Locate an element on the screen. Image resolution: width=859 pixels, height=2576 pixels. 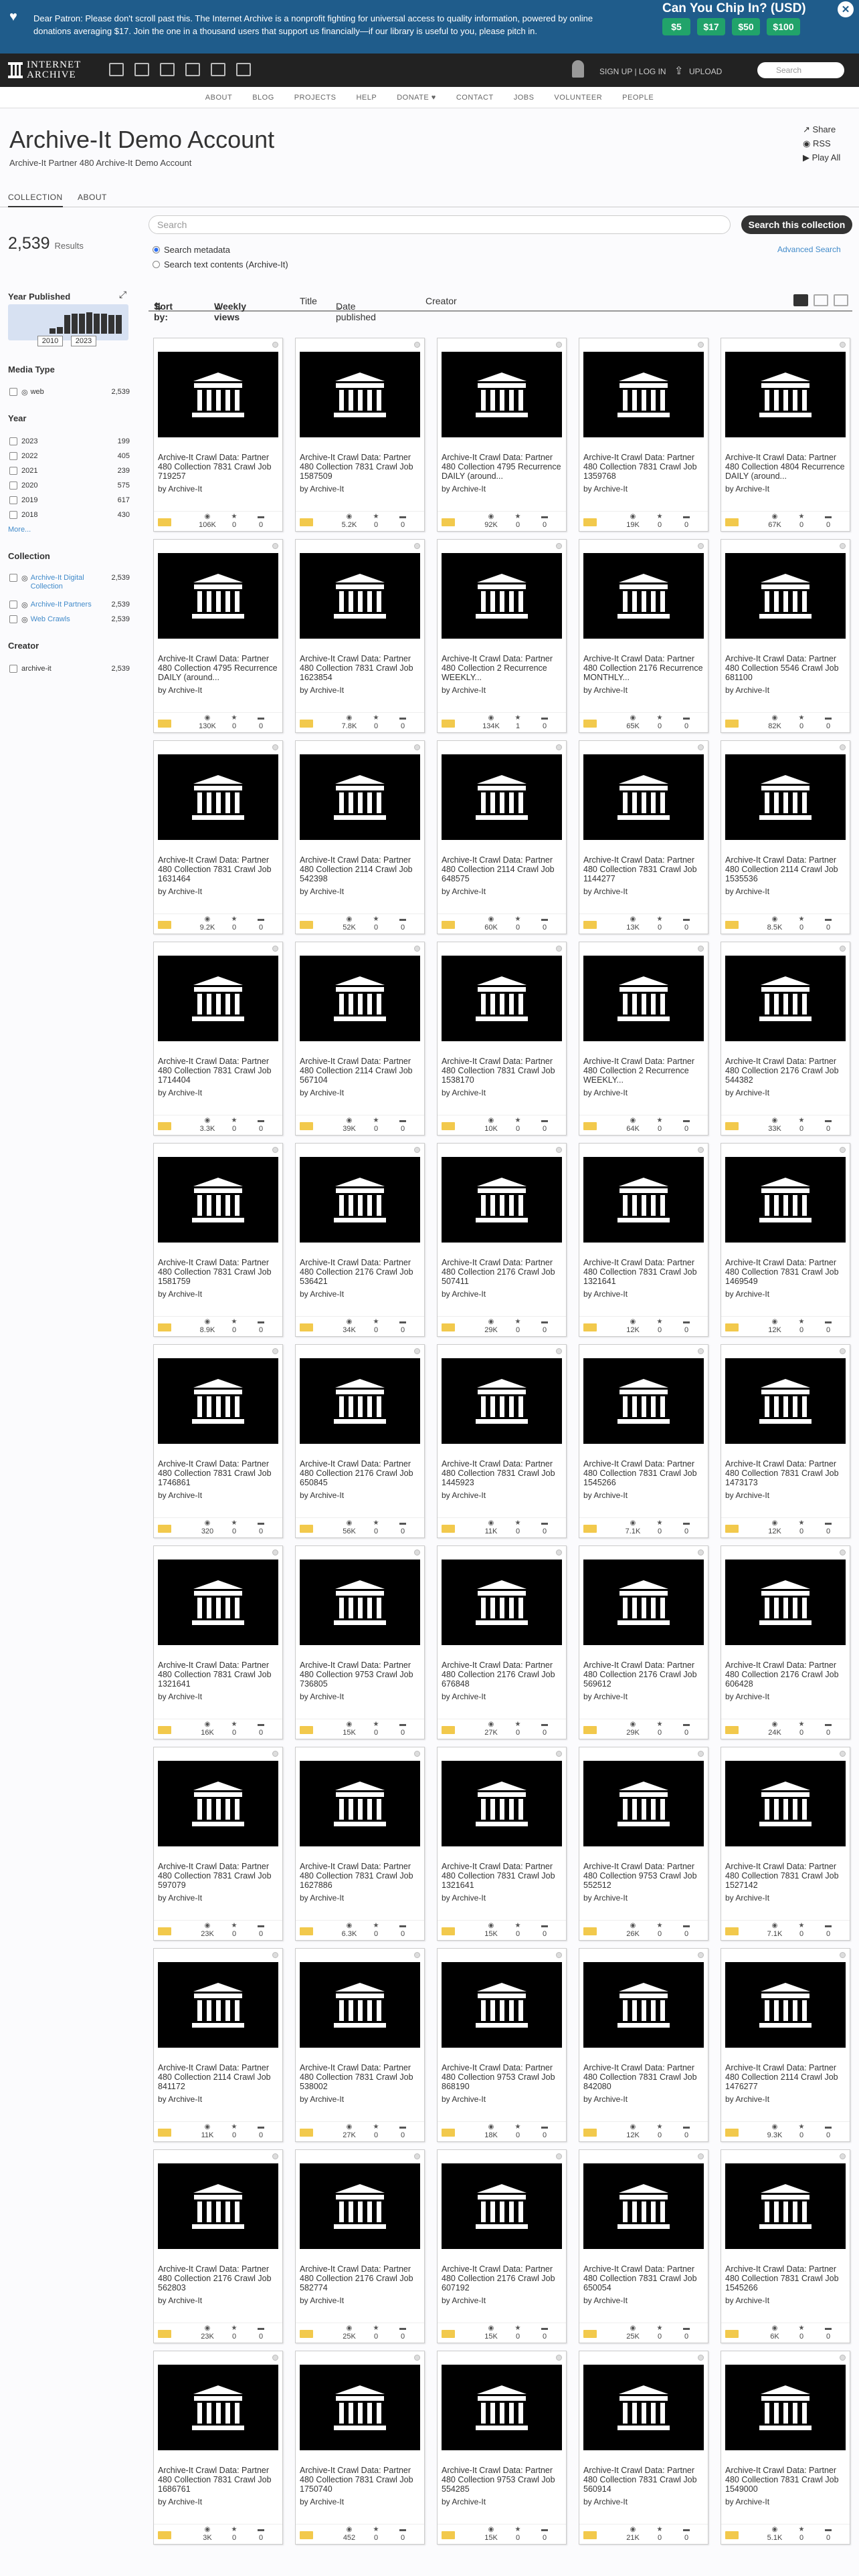
search-collection-button: Search this collection is located at coordinates (796, 224).